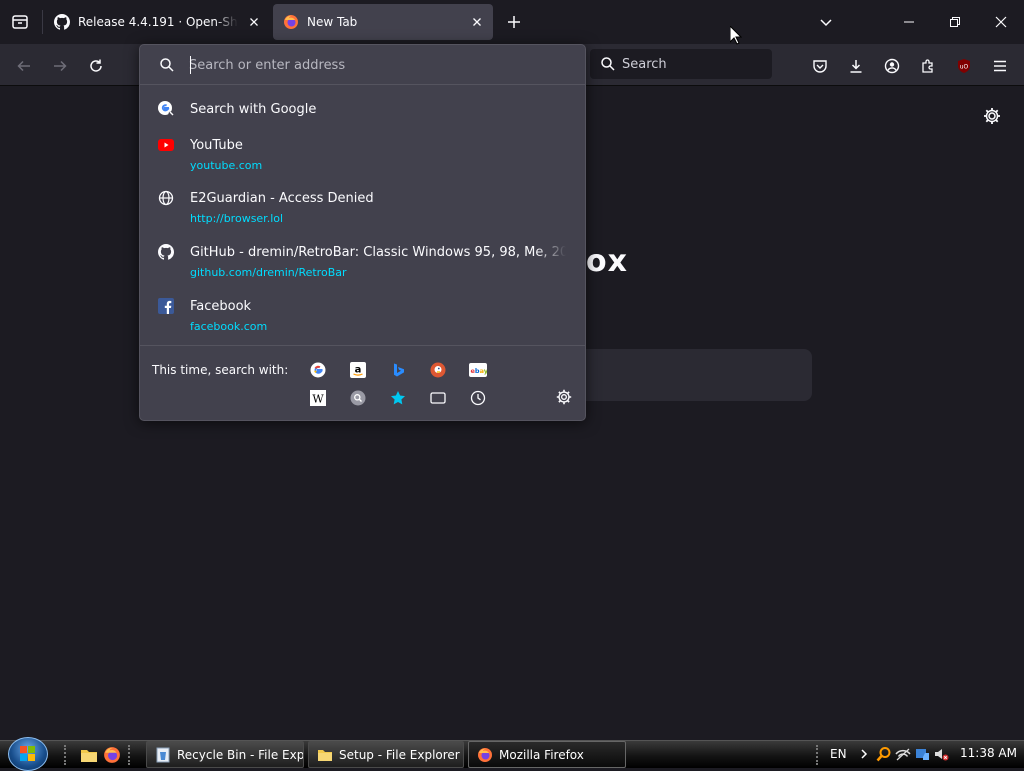 This screenshot has height=771, width=1024. I want to click on forward-icon, so click(60, 66).